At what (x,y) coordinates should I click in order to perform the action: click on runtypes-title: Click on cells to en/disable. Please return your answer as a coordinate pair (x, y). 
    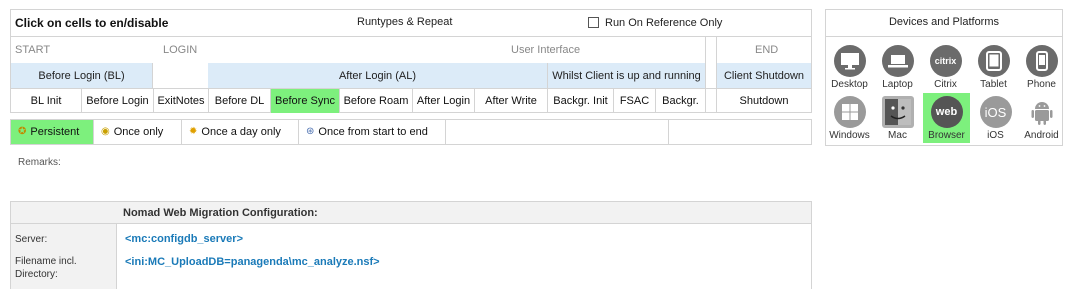
    Looking at the image, I should click on (92, 23).